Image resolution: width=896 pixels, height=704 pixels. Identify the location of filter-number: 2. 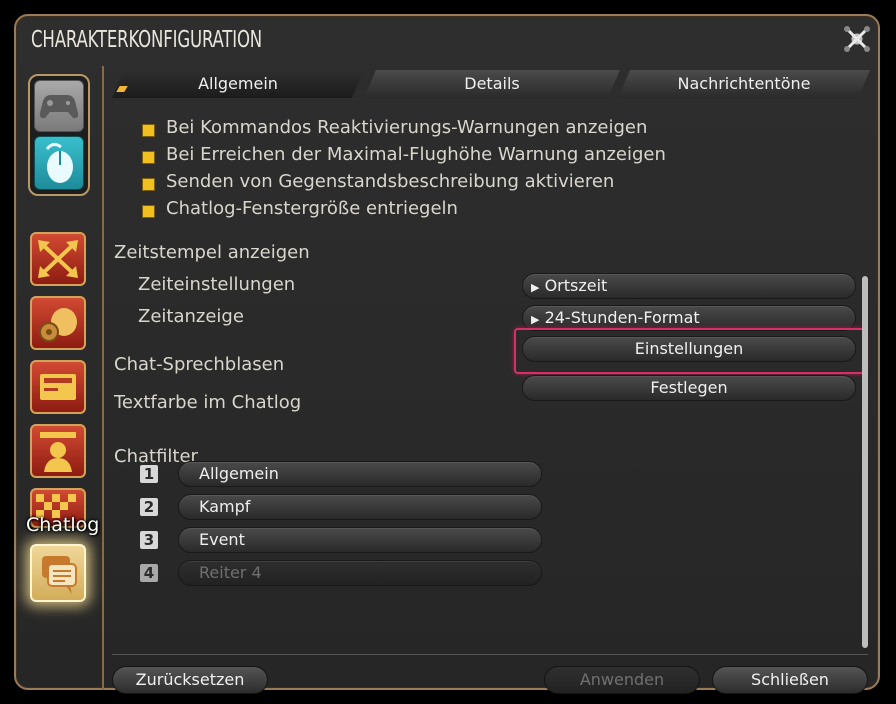
(149, 507).